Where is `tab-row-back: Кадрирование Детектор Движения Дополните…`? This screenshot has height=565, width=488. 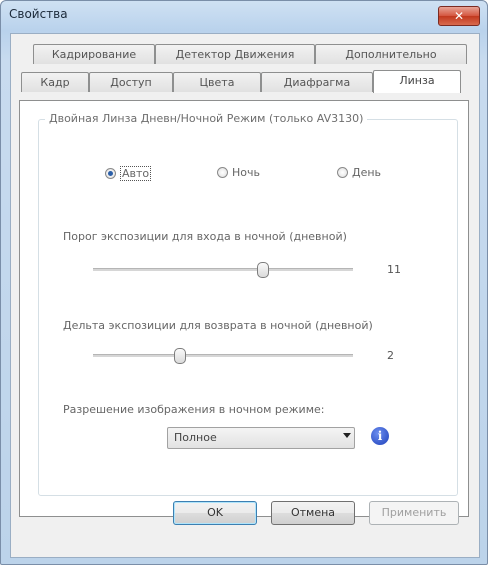
tab-row-back: Кадрирование Детектор Движения Дополните… is located at coordinates (245, 54).